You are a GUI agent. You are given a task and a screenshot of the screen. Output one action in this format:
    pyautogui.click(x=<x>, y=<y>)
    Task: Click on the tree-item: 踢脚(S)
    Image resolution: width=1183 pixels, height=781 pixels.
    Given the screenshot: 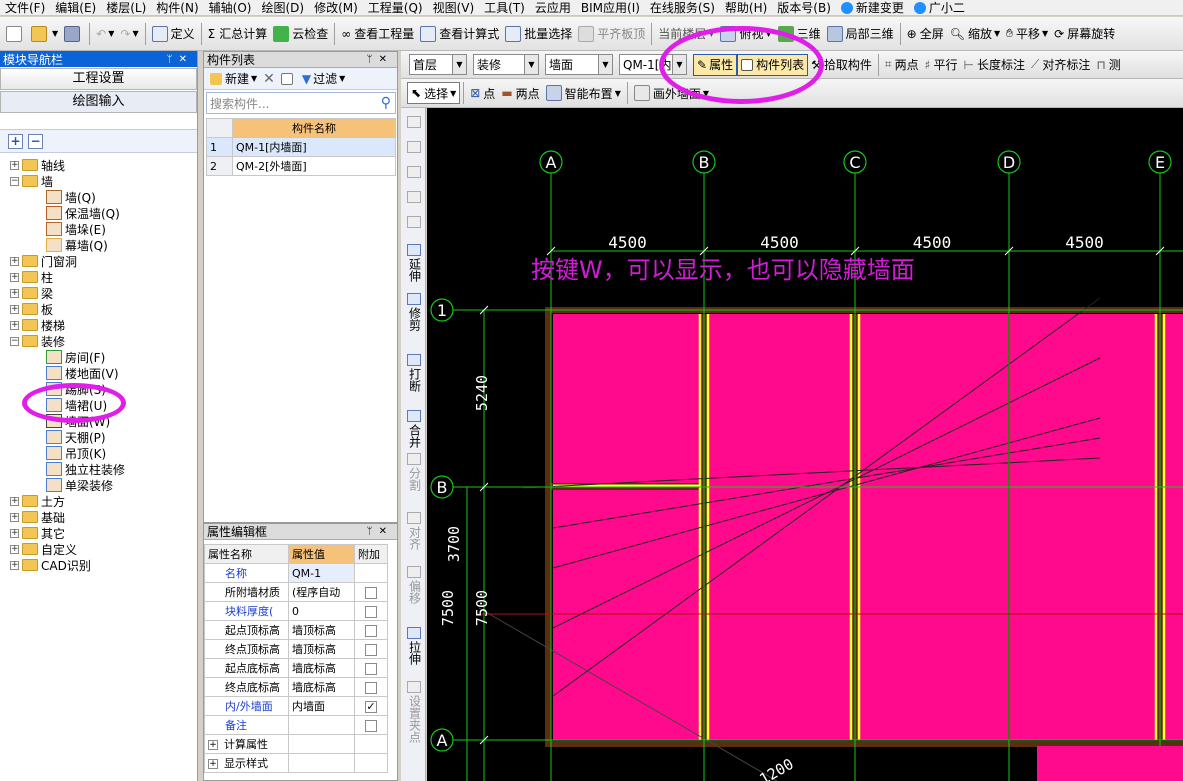 What is the action you would take?
    pyautogui.click(x=76, y=389)
    